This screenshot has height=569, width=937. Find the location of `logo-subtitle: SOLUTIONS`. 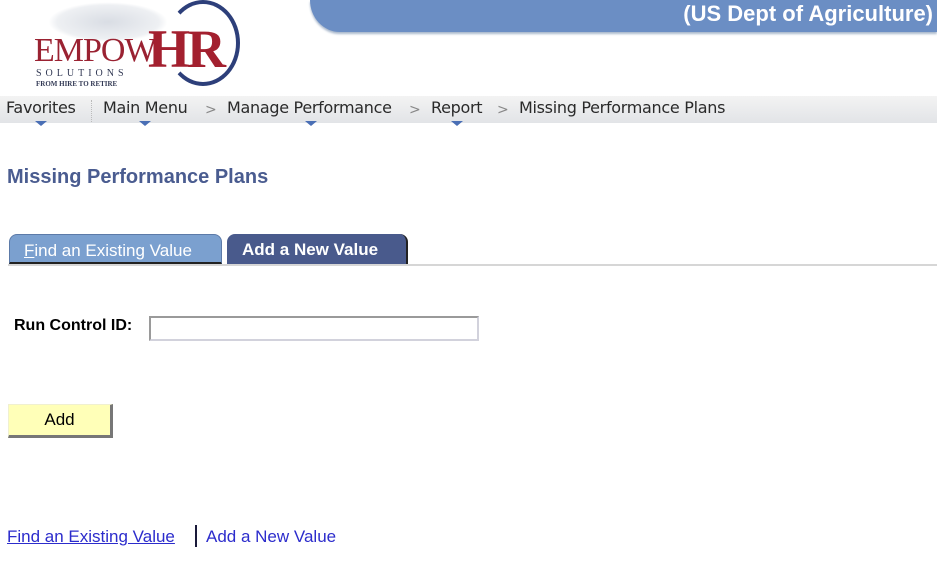

logo-subtitle: SOLUTIONS is located at coordinates (82, 73).